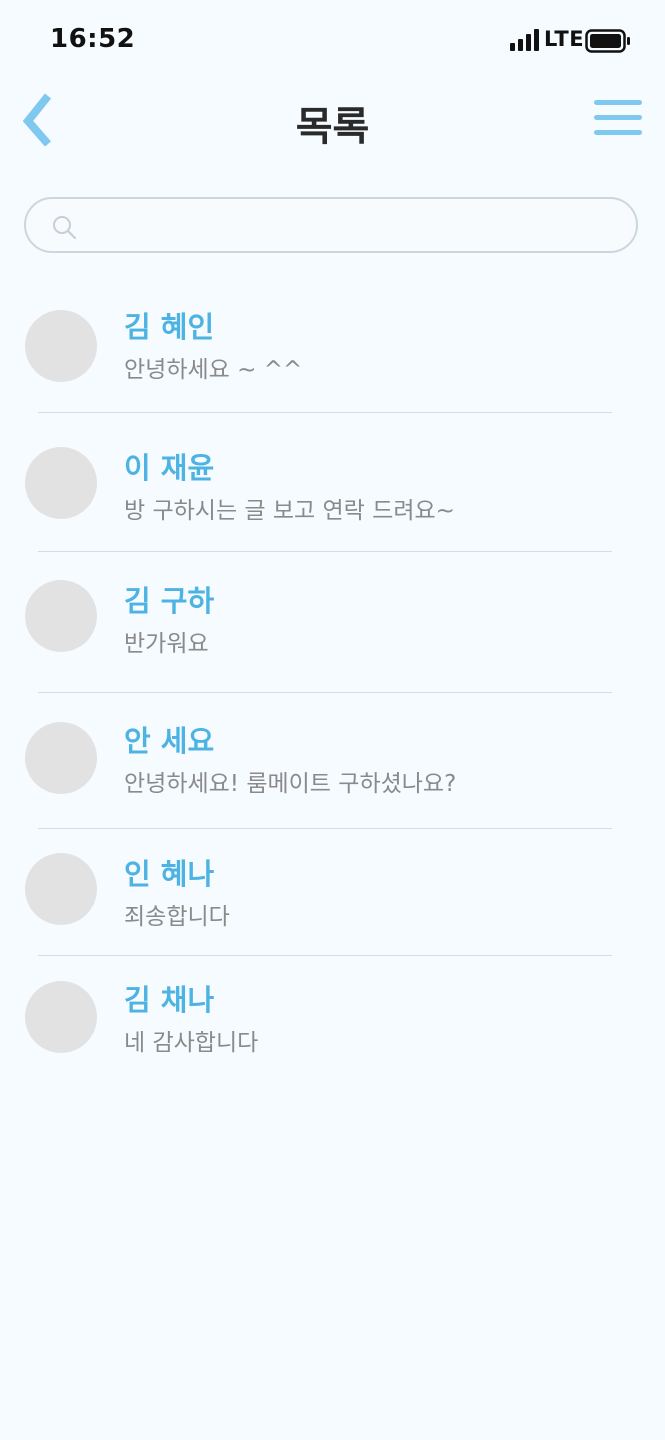 Image resolution: width=665 pixels, height=1440 pixels. Describe the element at coordinates (213, 370) in the screenshot. I see `message-preview: 안녕하세요 ~ ^^` at that location.